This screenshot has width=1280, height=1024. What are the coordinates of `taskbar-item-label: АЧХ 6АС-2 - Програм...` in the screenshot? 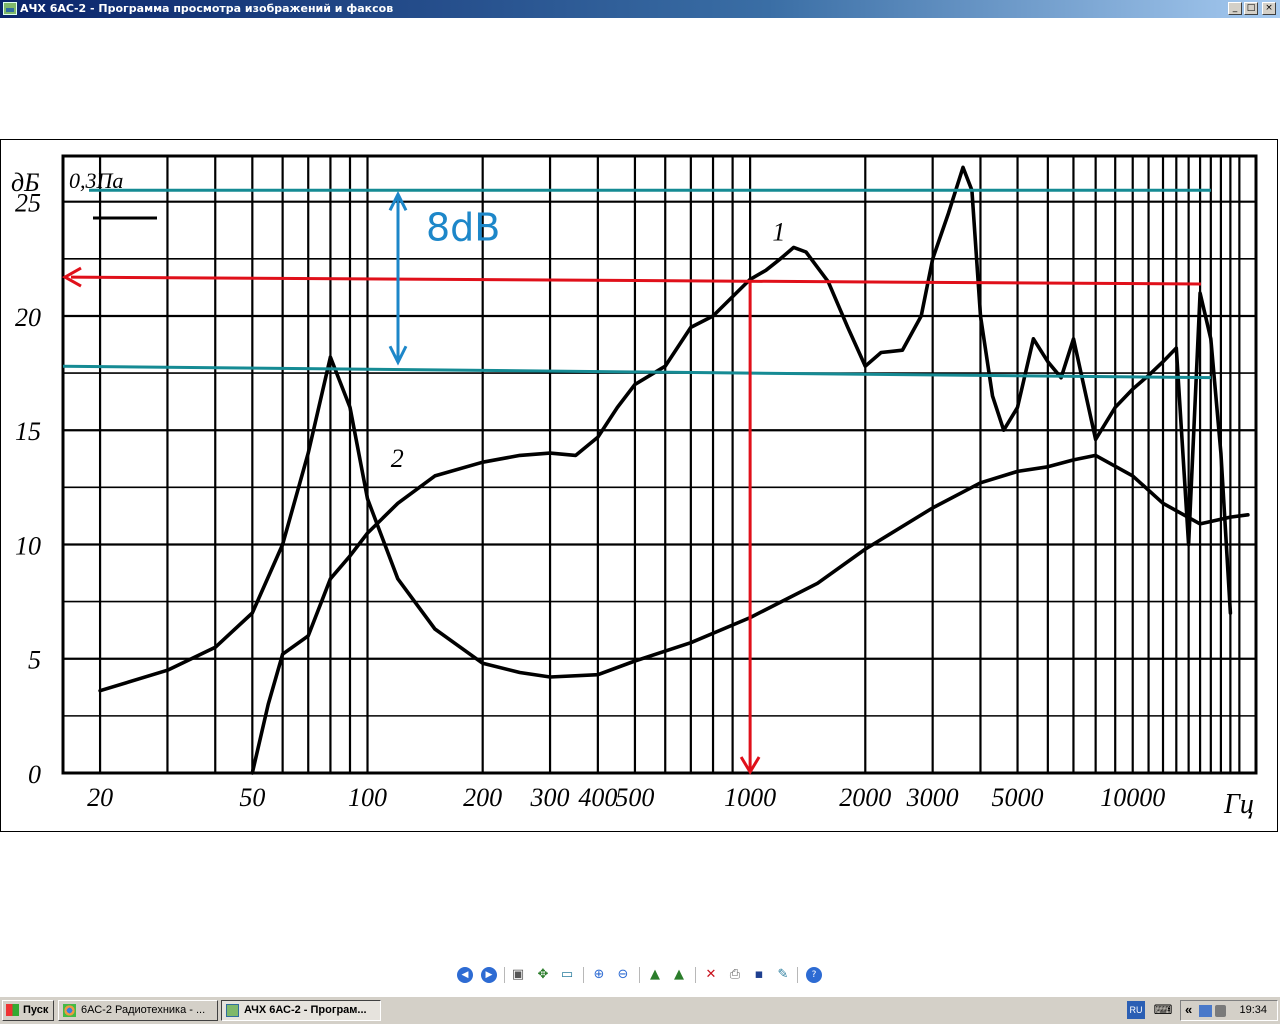 It's located at (305, 1010).